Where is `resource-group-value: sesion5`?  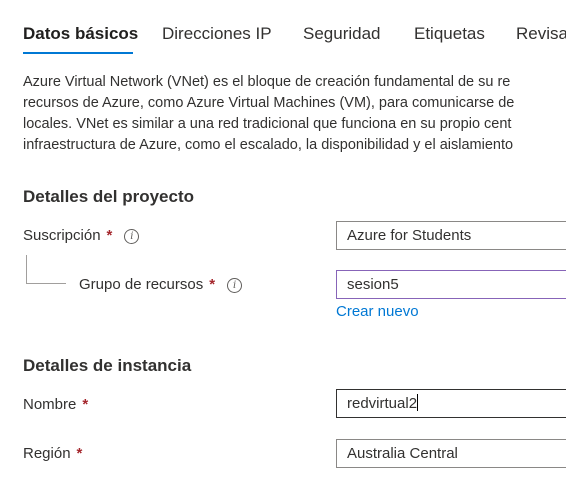
resource-group-value: sesion5 is located at coordinates (373, 284).